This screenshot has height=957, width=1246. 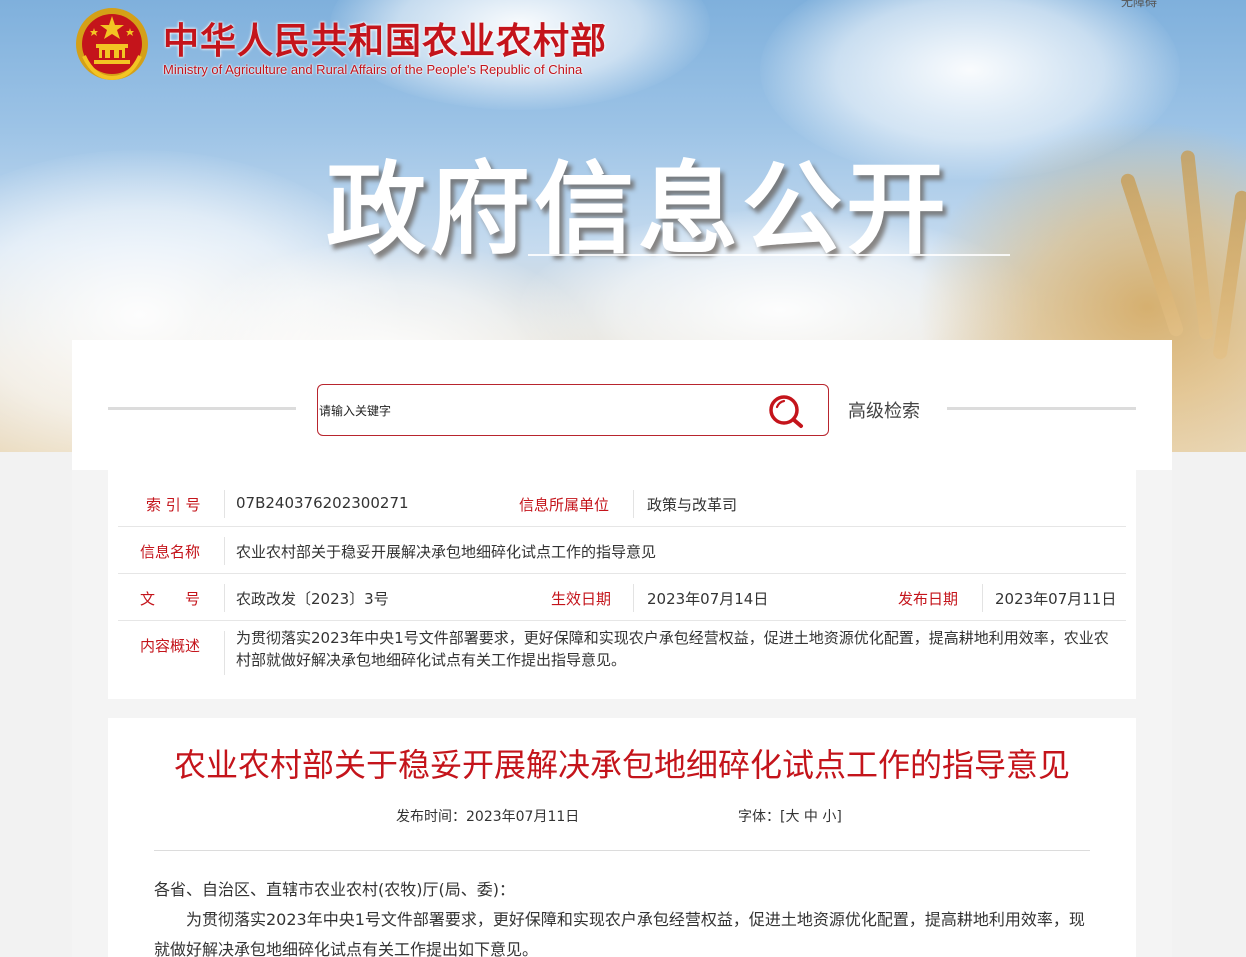 What do you see at coordinates (431, 817) in the screenshot?
I see `publish-time-label: 发布时间：` at bounding box center [431, 817].